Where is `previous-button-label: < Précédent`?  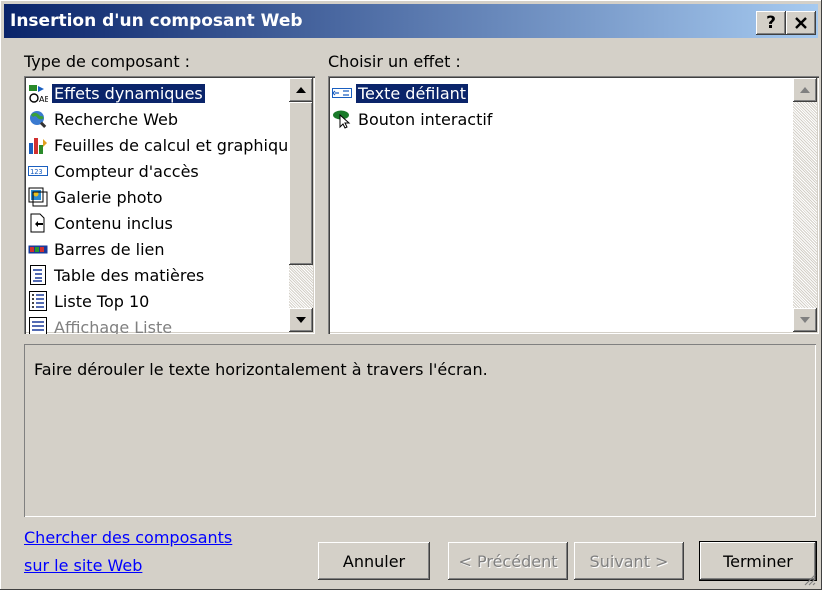
previous-button-label: < Précédent is located at coordinates (508, 561).